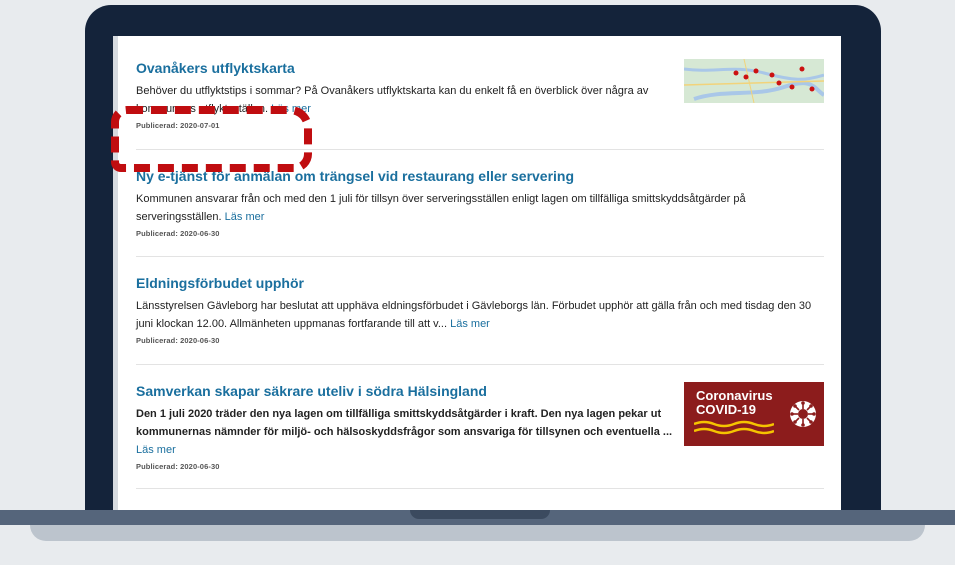  Describe the element at coordinates (178, 125) in the screenshot. I see `publish-date: Publicerad: 2020-07-01` at that location.